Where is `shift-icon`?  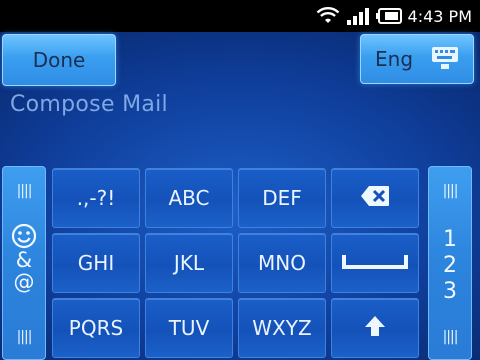 shift-icon is located at coordinates (375, 328).